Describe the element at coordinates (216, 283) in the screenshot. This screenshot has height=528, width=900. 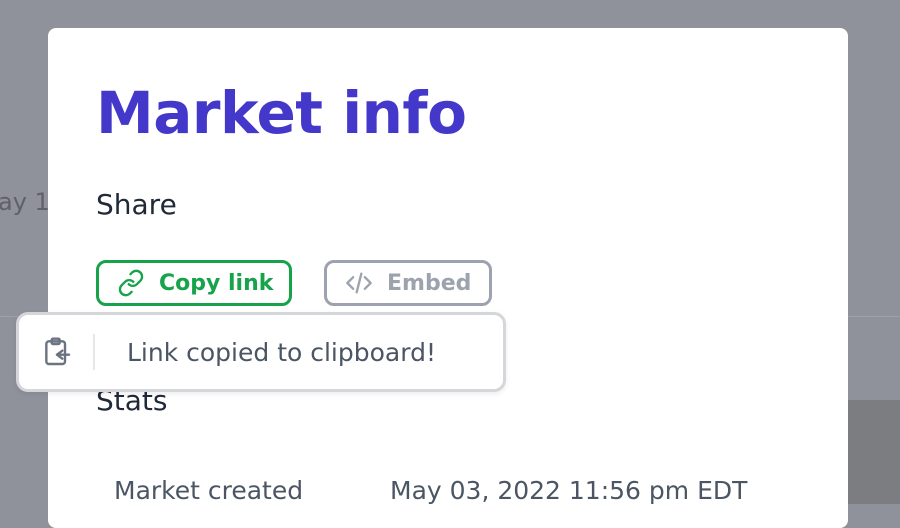
I see `copy-link-label: Copy link` at that location.